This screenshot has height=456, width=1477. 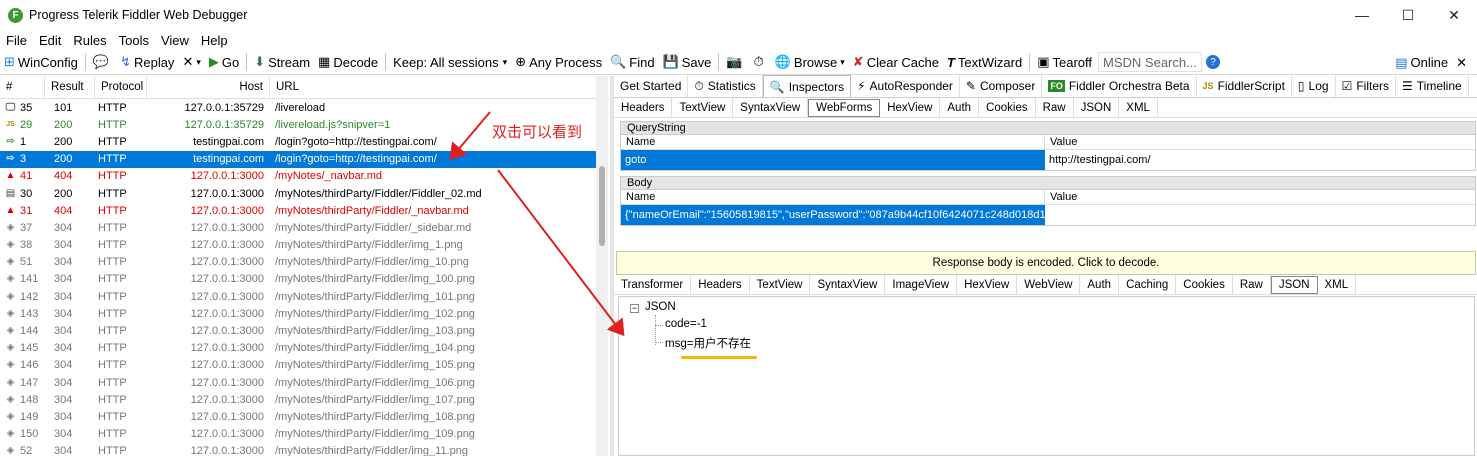 I want to click on response-tab-hexview: HexView, so click(x=987, y=284).